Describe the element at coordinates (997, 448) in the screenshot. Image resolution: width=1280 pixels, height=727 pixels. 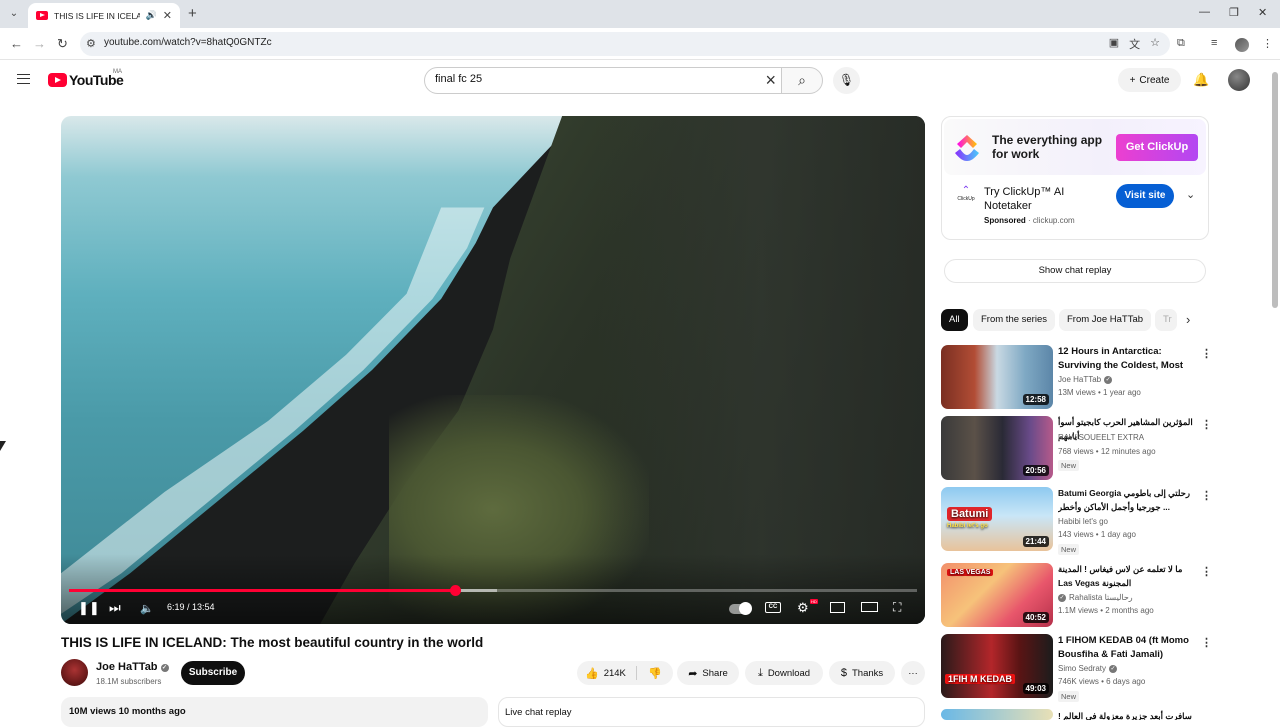
I see `video-thumbnail: 20:56` at that location.